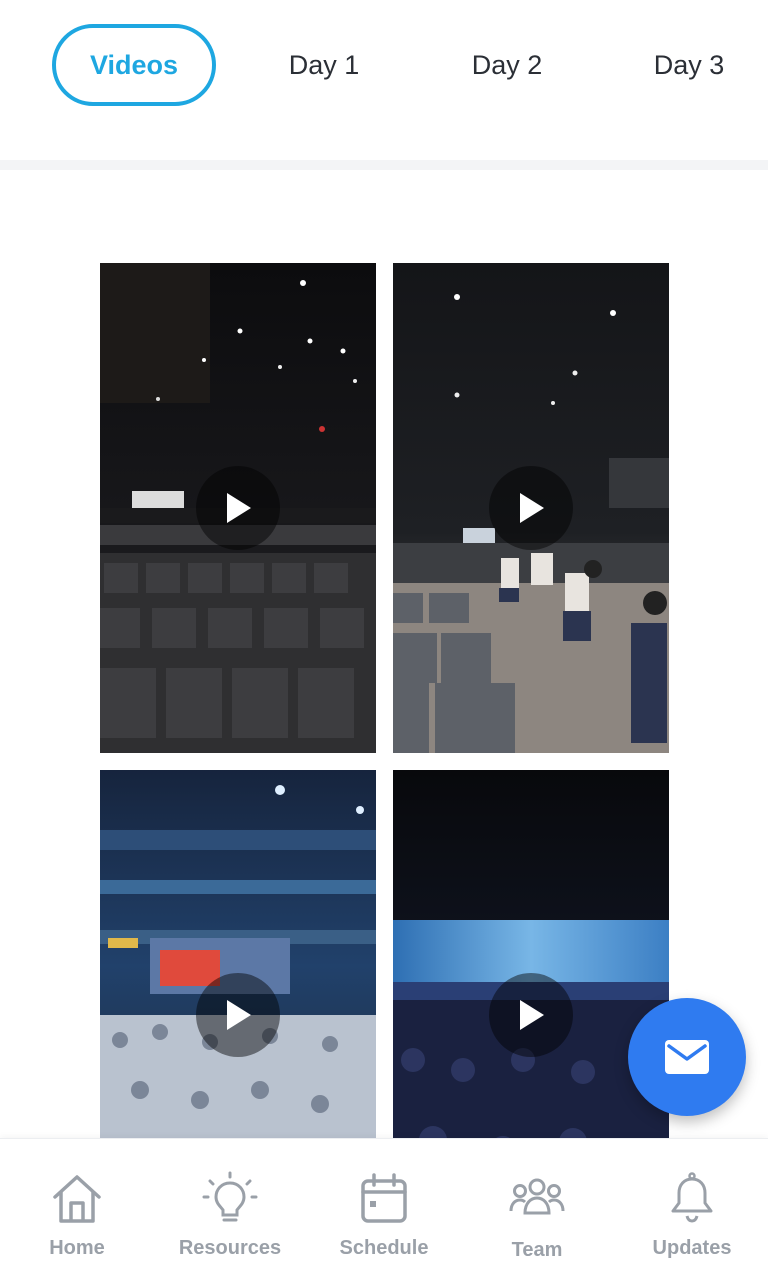  Describe the element at coordinates (384, 1248) in the screenshot. I see `nav-schedule-label: Schedule` at that location.